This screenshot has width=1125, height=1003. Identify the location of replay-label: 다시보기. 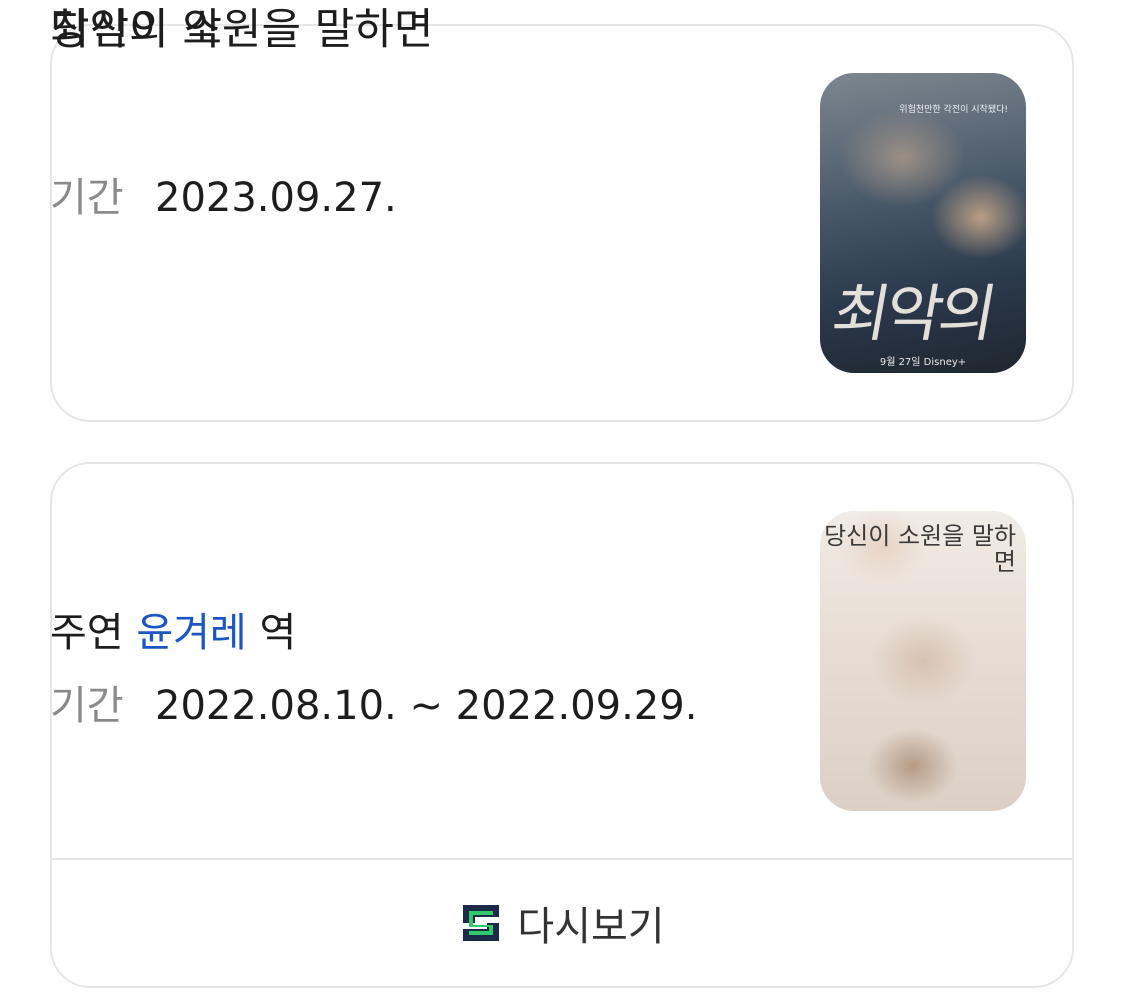
(591, 927).